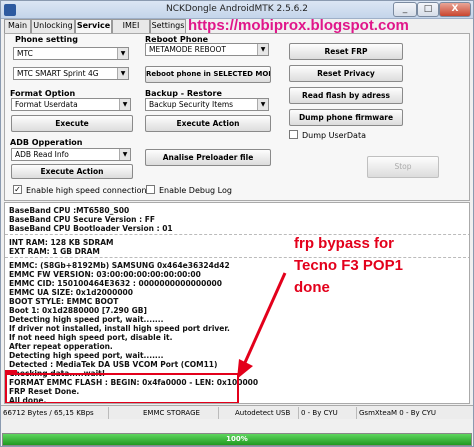 The image size is (474, 447). I want to click on backup-restore-label: Backup - Restore, so click(183, 93).